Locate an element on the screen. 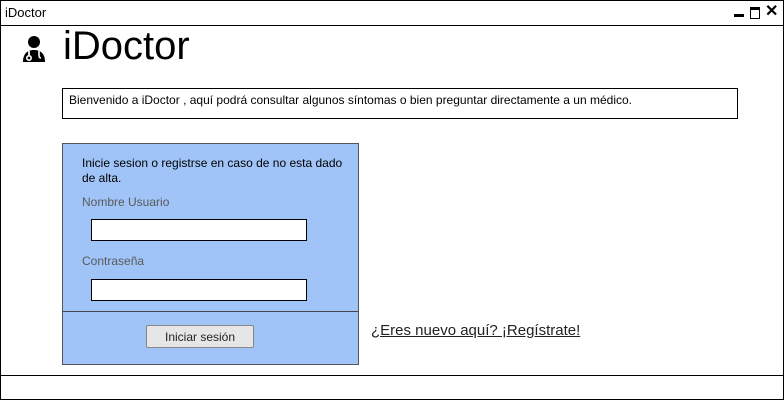  password-input is located at coordinates (199, 290).